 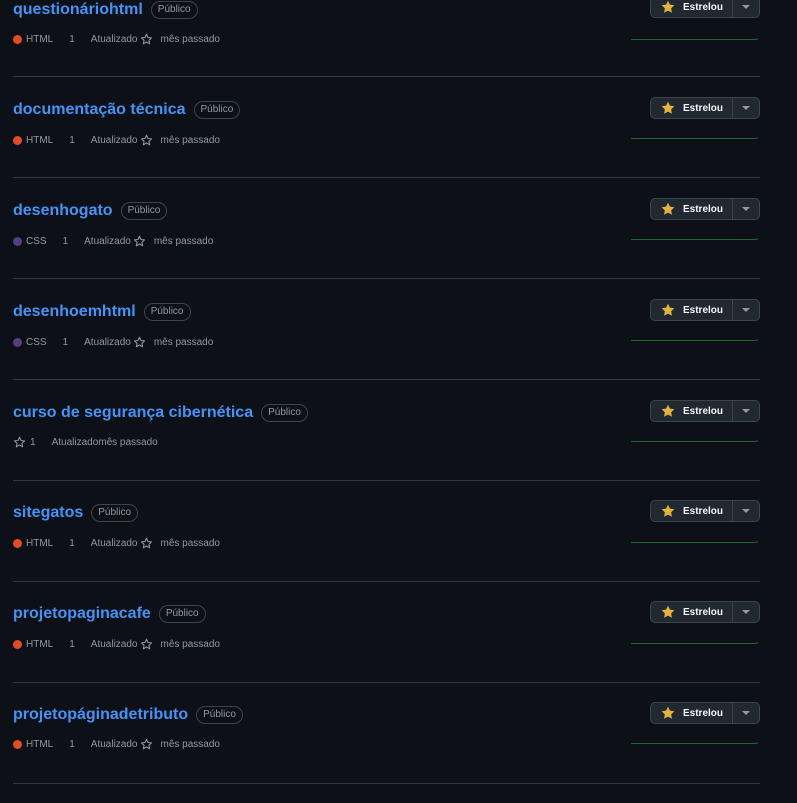 I want to click on repo-name-link: curso de segurança cibernética, so click(x=133, y=413).